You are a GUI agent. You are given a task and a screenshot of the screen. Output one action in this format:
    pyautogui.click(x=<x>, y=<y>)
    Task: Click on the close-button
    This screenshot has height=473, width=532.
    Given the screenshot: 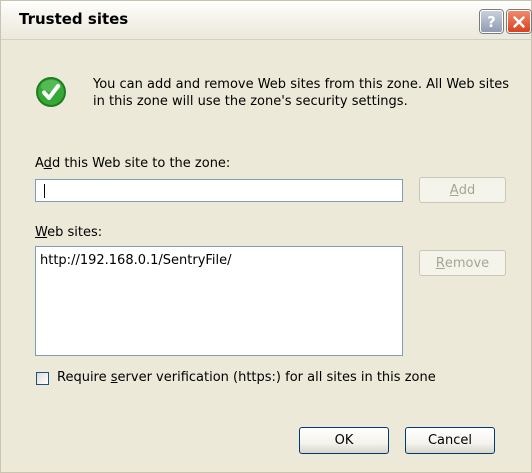 What is the action you would take?
    pyautogui.click(x=519, y=21)
    